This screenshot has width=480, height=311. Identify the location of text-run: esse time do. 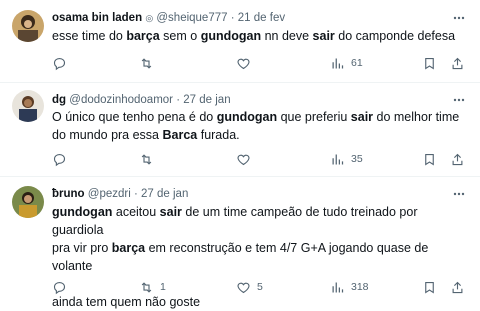
(89, 36).